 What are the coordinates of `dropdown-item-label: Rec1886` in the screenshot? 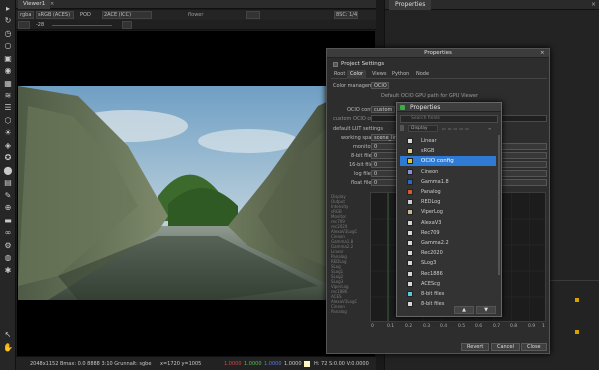 It's located at (432, 273).